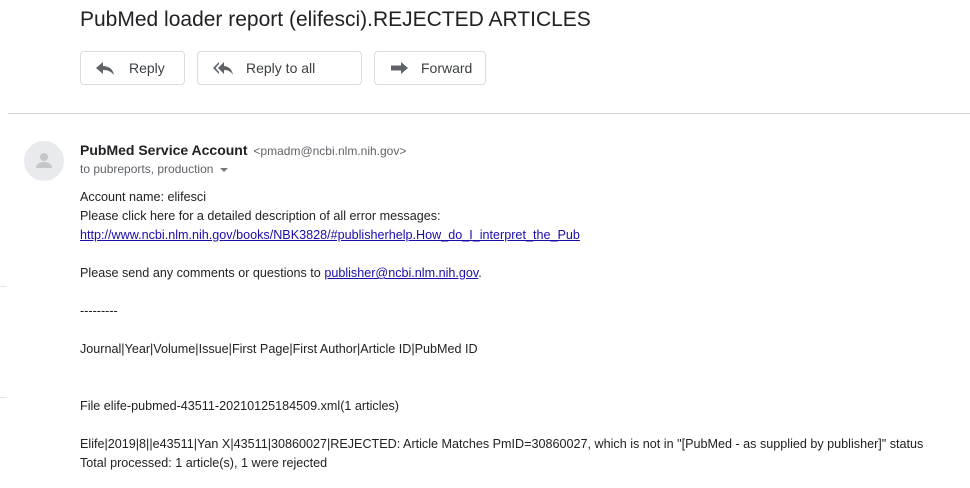 Image resolution: width=970 pixels, height=488 pixels. I want to click on sender-email: <pmadm@ncbi.nlm.nih.gov>, so click(330, 151).